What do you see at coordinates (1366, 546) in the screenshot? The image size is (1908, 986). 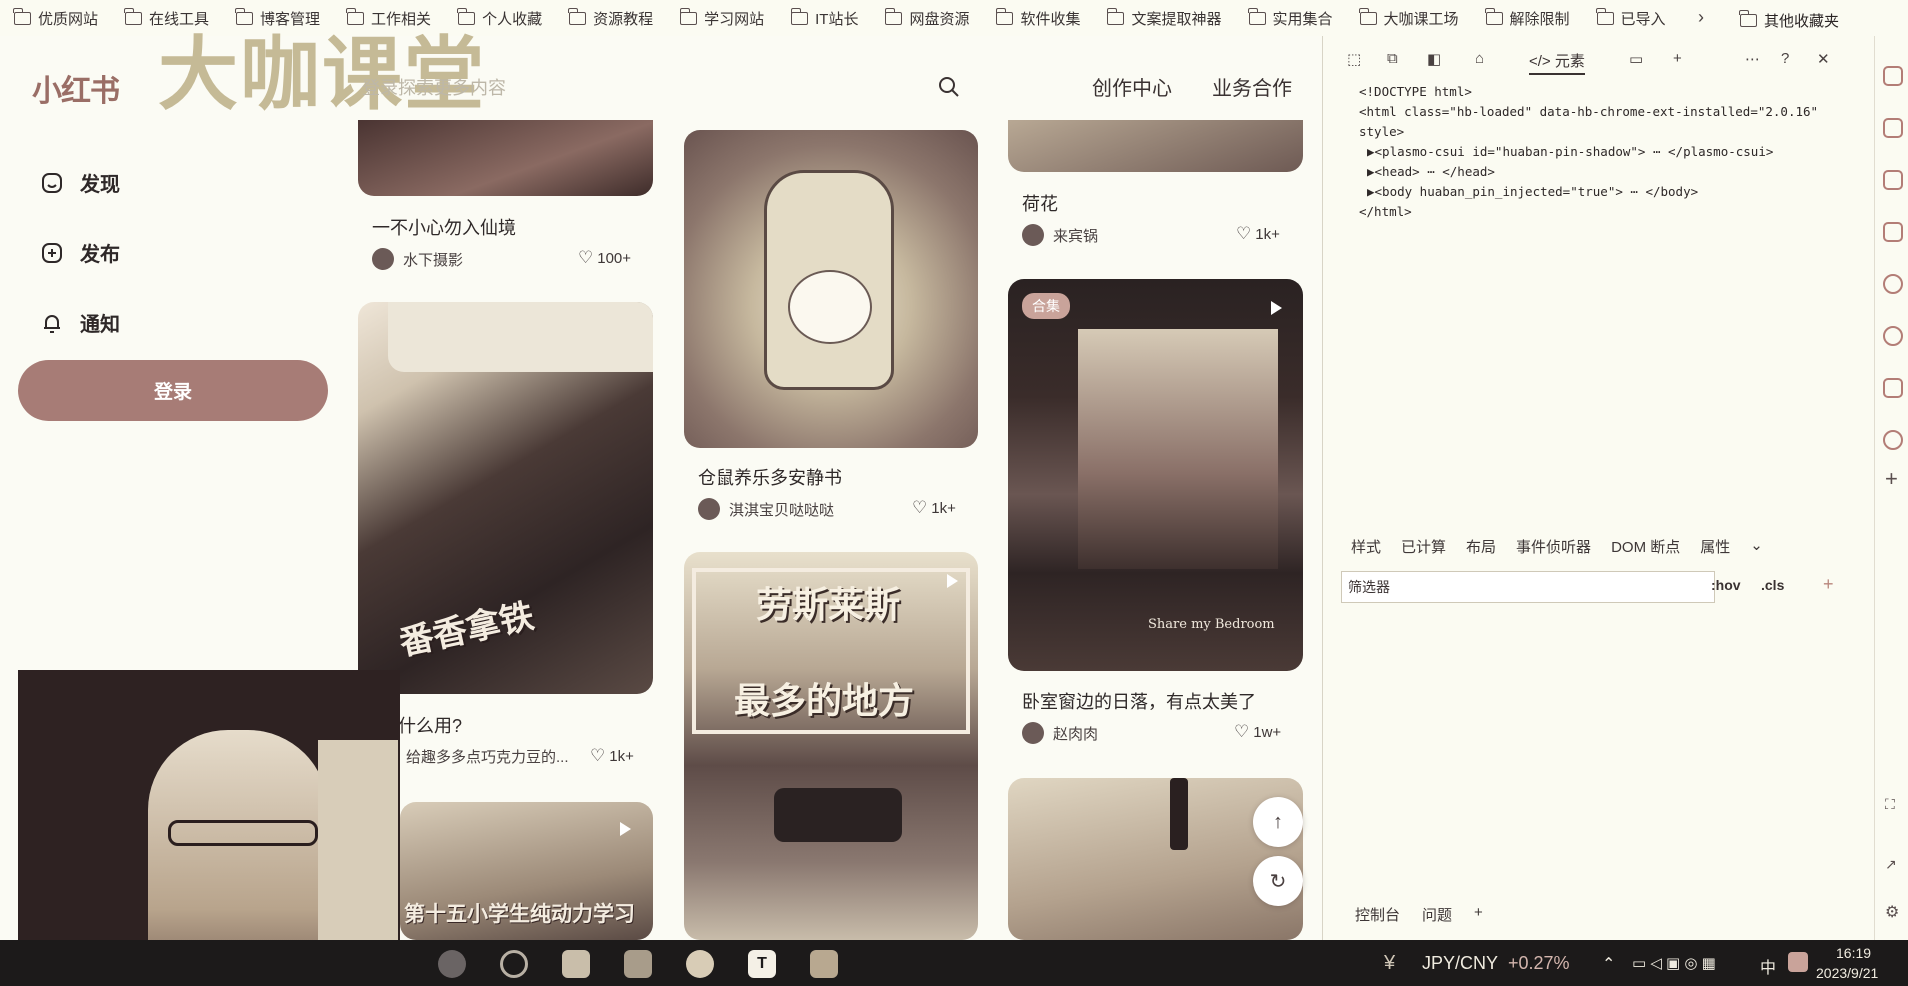 I see `tab-styles: 样式` at bounding box center [1366, 546].